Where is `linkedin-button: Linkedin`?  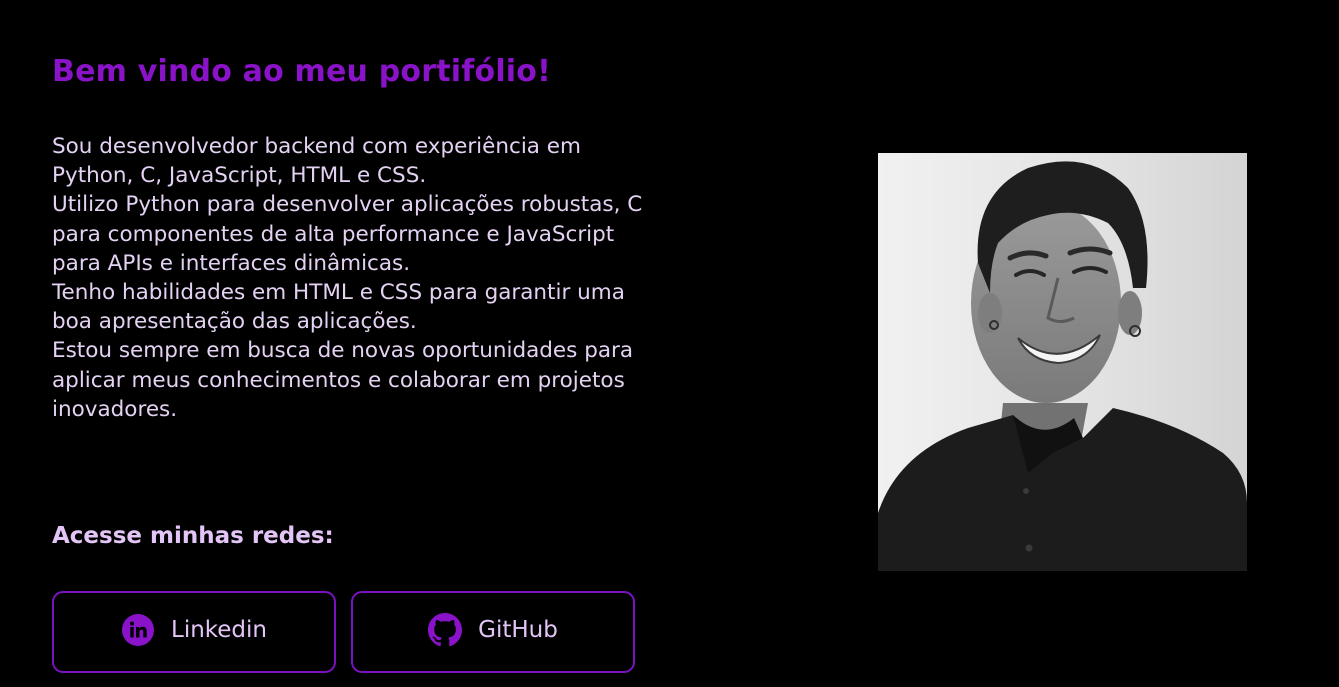 linkedin-button: Linkedin is located at coordinates (194, 632).